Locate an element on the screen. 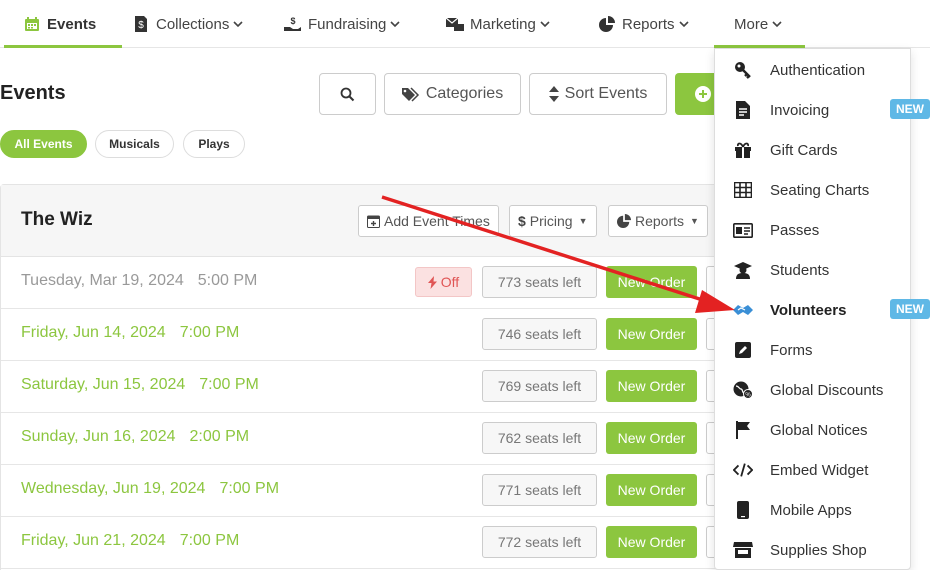 This screenshot has height=570, width=930. menu-item-students: Students is located at coordinates (813, 270).